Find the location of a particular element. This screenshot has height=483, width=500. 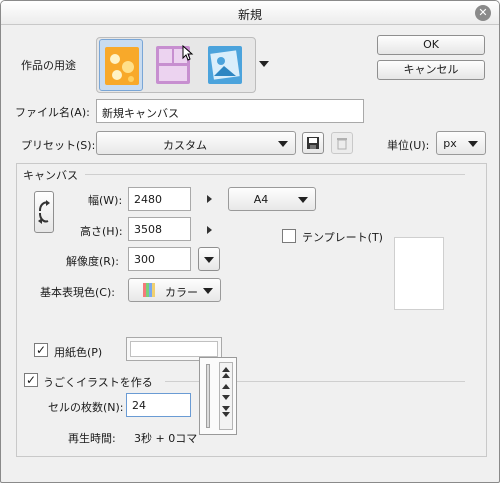

animation-checkbox: ✓ is located at coordinates (31, 380).